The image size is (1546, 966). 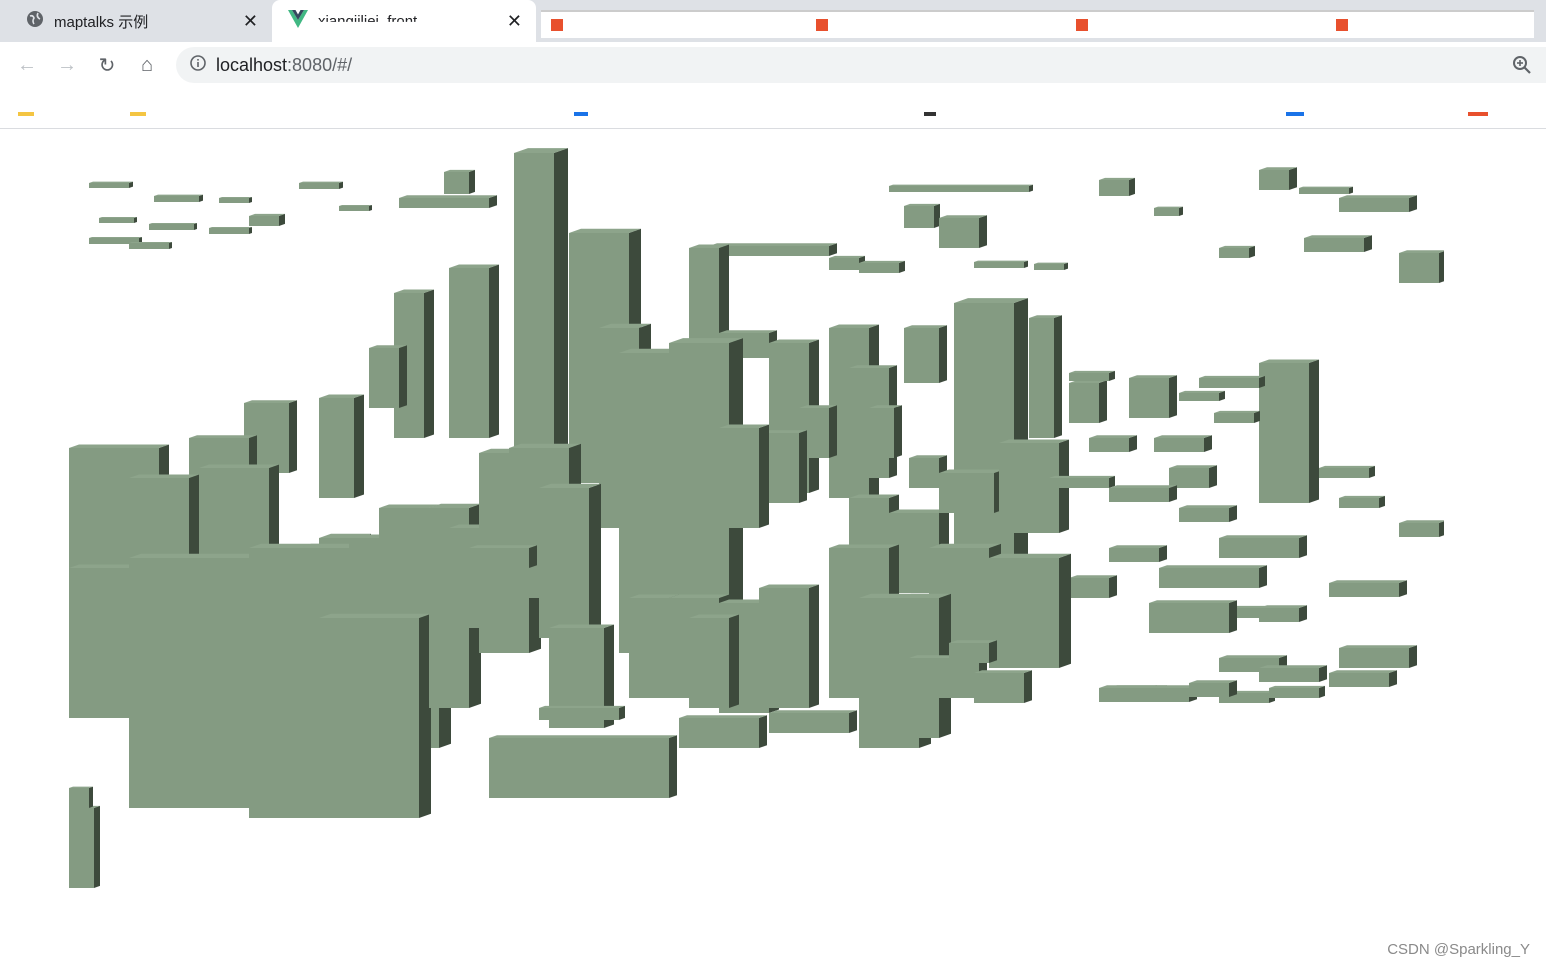 I want to click on zoom-icon, so click(x=1522, y=67).